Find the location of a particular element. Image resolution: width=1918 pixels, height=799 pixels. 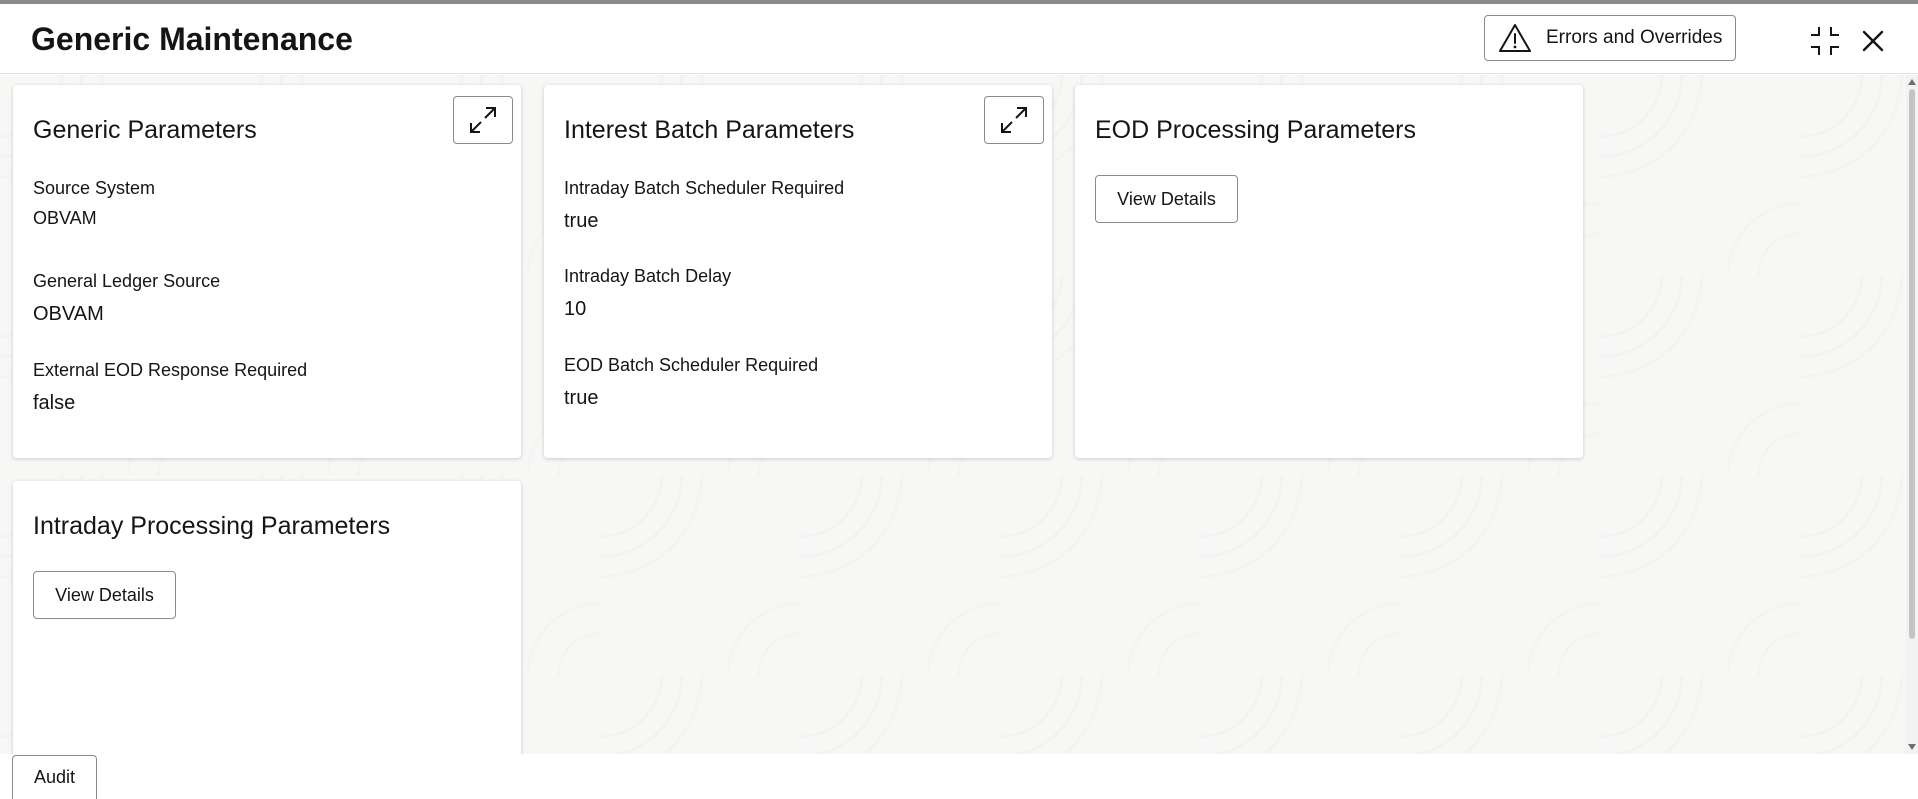

audit-button: Audit is located at coordinates (54, 777).